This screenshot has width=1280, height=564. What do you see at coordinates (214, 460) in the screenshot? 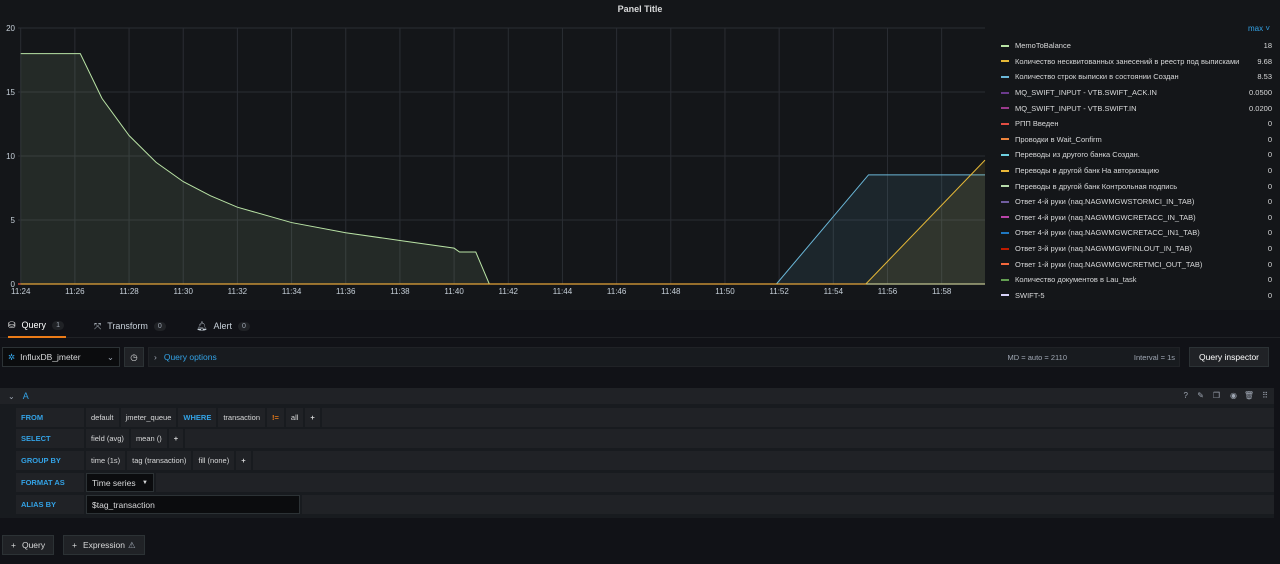
I see `group-by-fill: fill (none)` at bounding box center [214, 460].